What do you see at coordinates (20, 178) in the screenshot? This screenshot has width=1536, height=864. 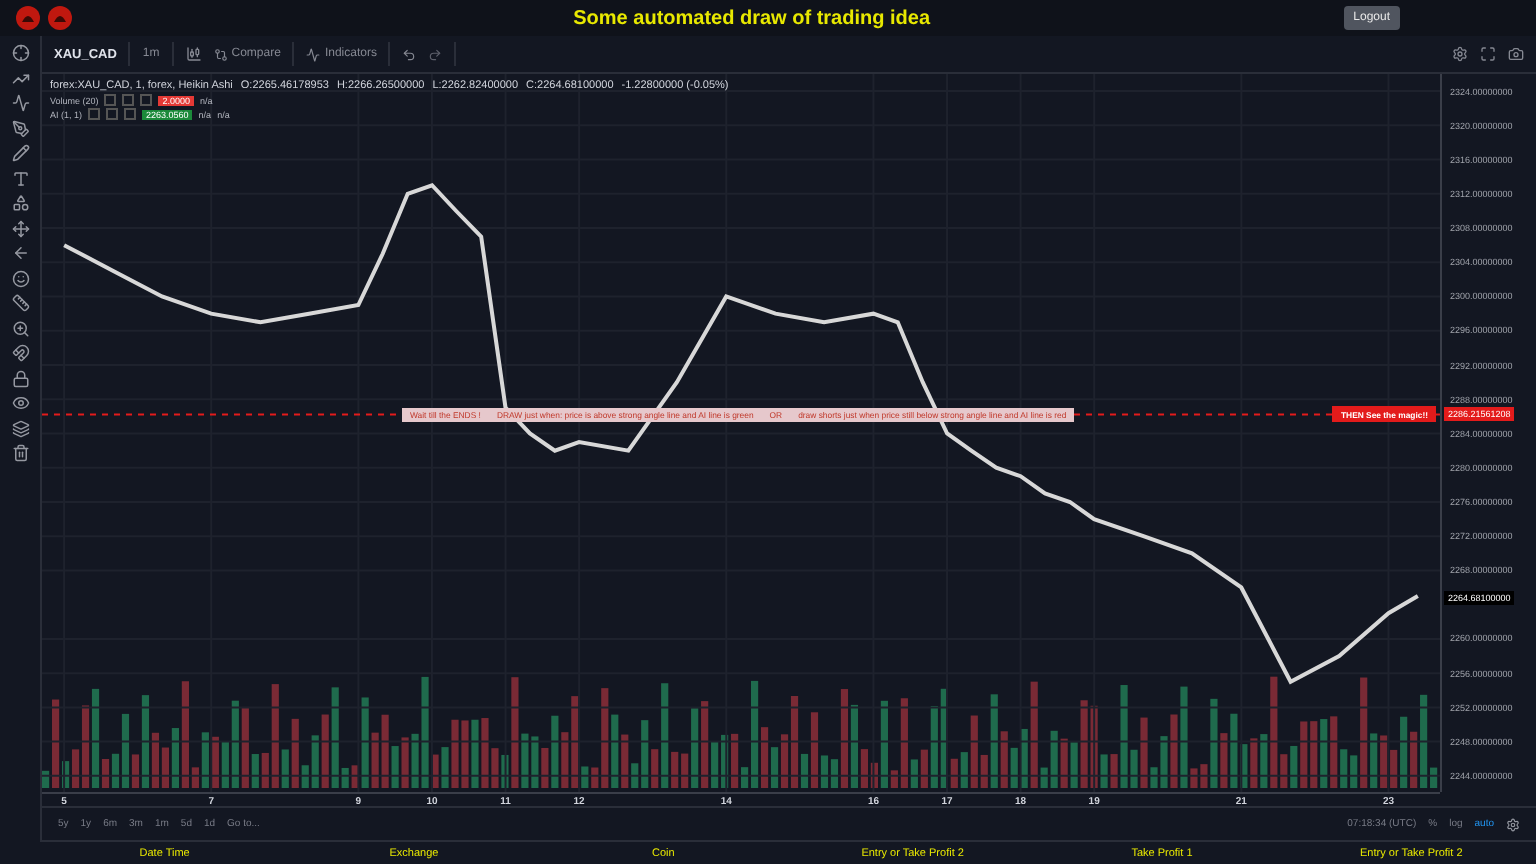 I see `text-icon` at bounding box center [20, 178].